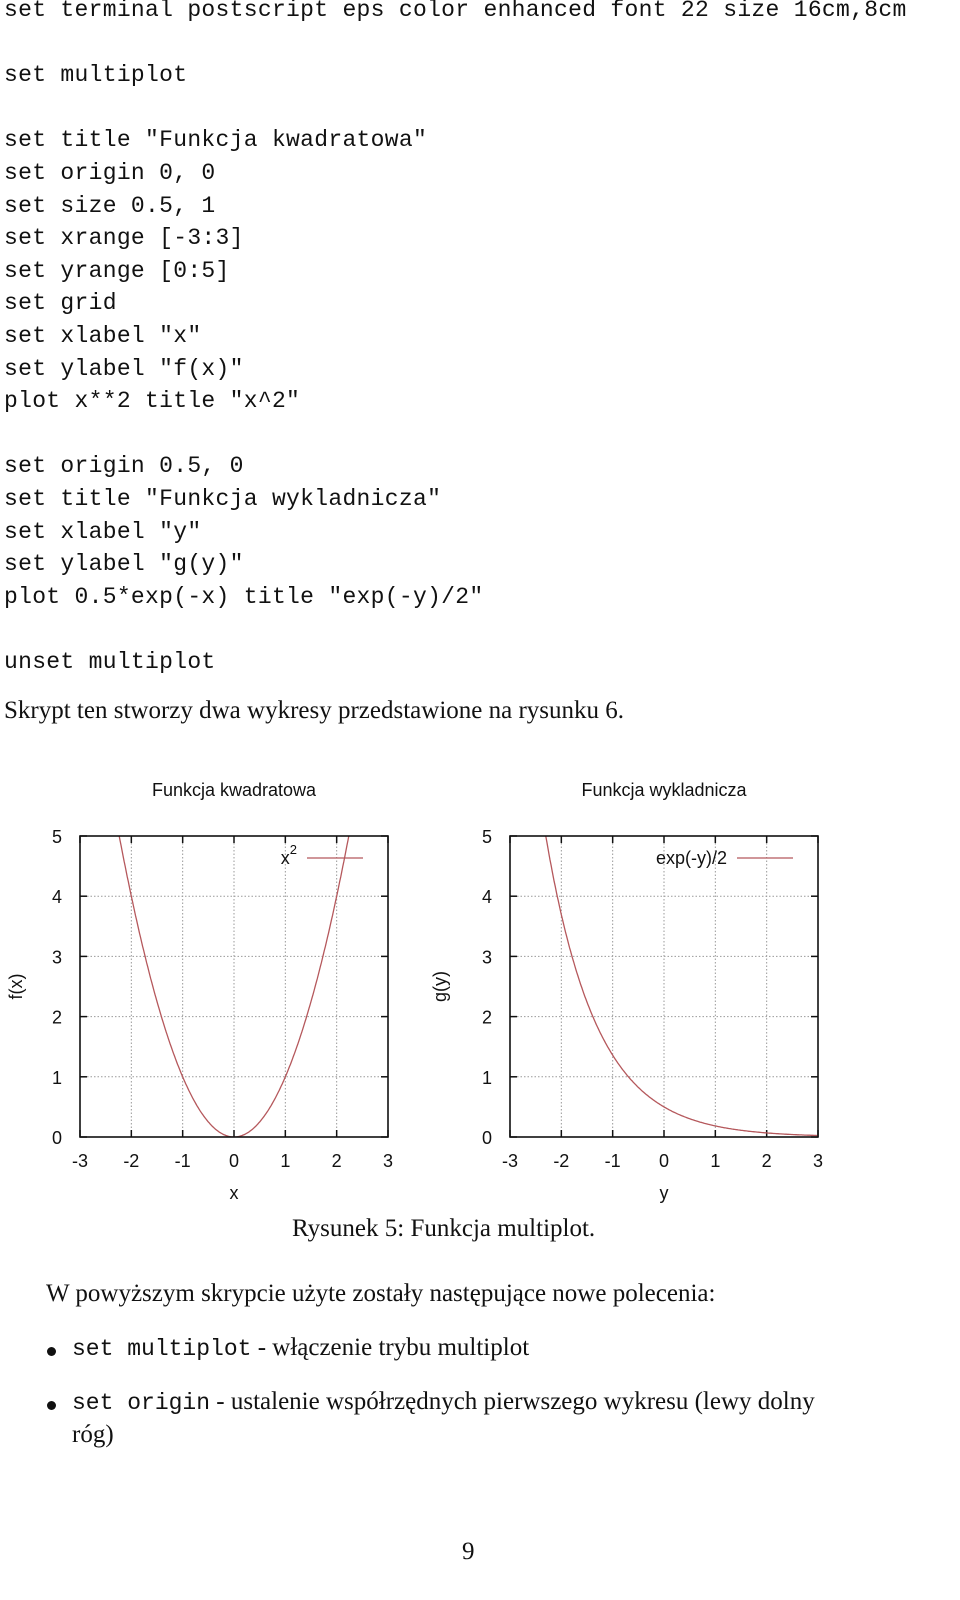 This screenshot has height=1600, width=960. I want to click on code-line: set ylabel "g(y)", so click(124, 564).